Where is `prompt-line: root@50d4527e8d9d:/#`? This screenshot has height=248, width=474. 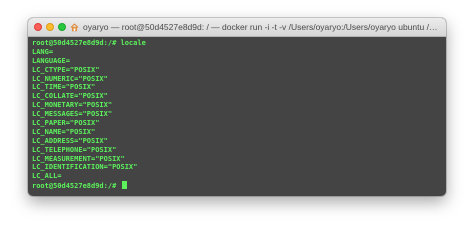 prompt-line: root@50d4527e8d9d:/# is located at coordinates (237, 185).